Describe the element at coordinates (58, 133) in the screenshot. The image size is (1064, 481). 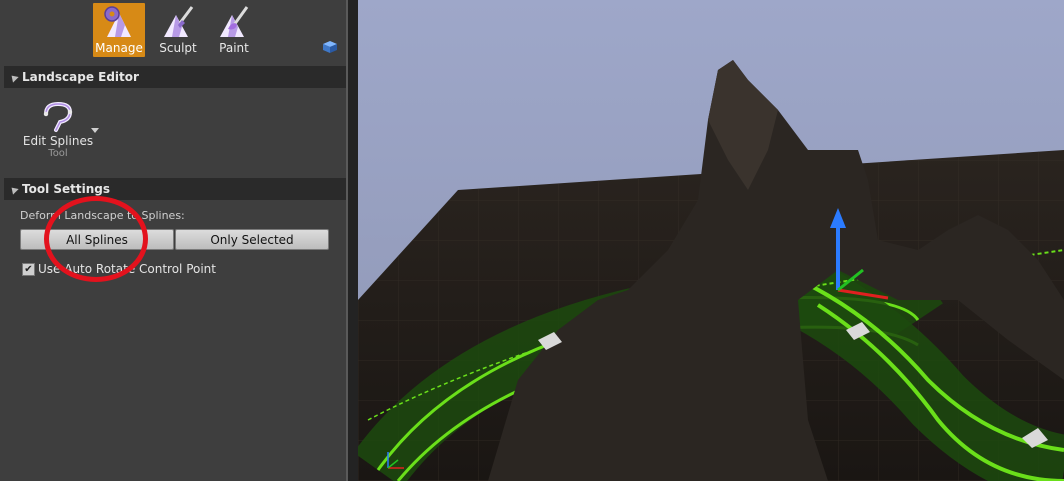
I see `edit-splines-tool-button: Edit Splines Tool` at that location.